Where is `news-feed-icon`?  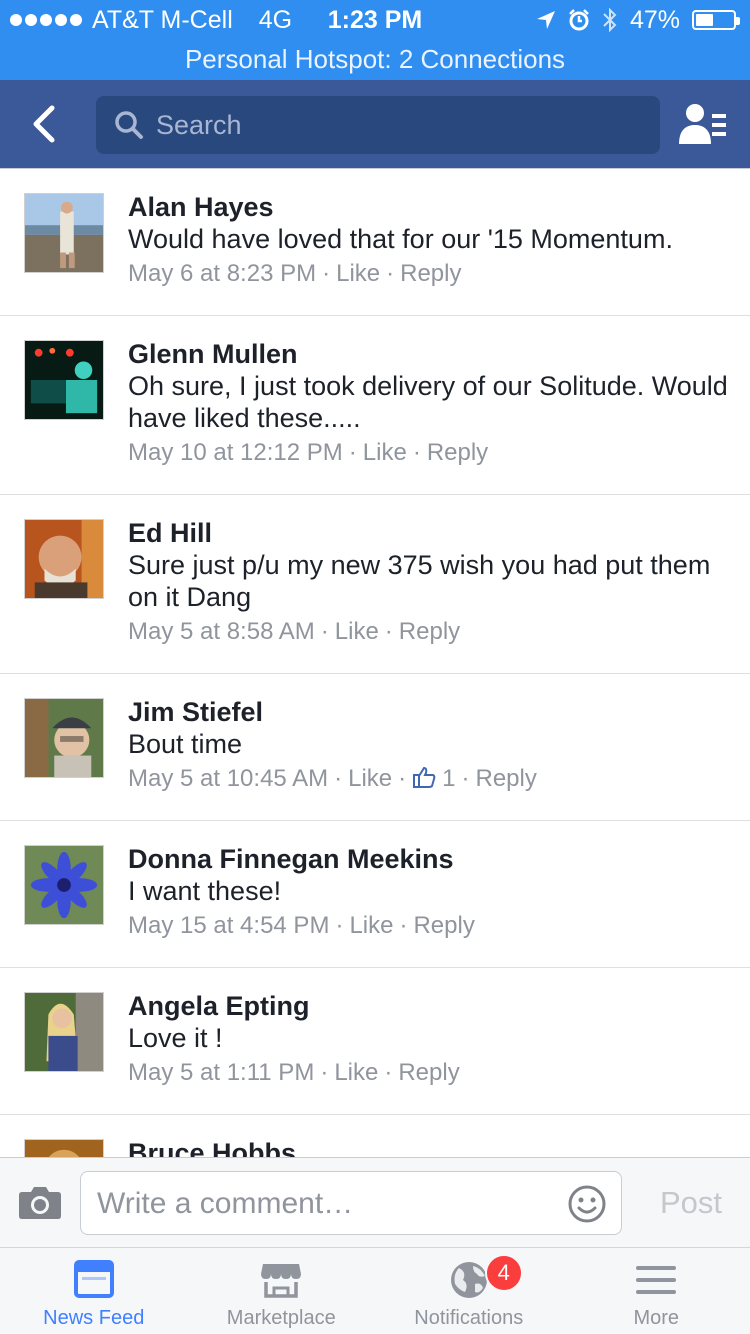 news-feed-icon is located at coordinates (93, 1279).